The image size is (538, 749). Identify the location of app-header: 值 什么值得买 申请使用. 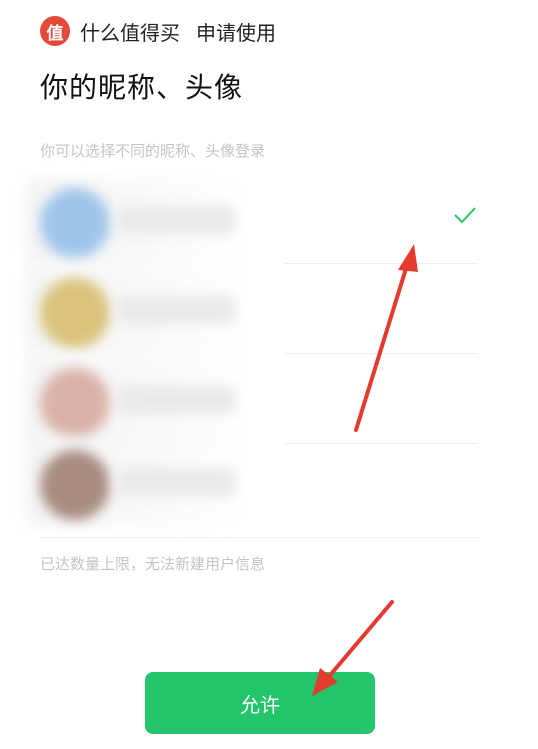
(158, 31).